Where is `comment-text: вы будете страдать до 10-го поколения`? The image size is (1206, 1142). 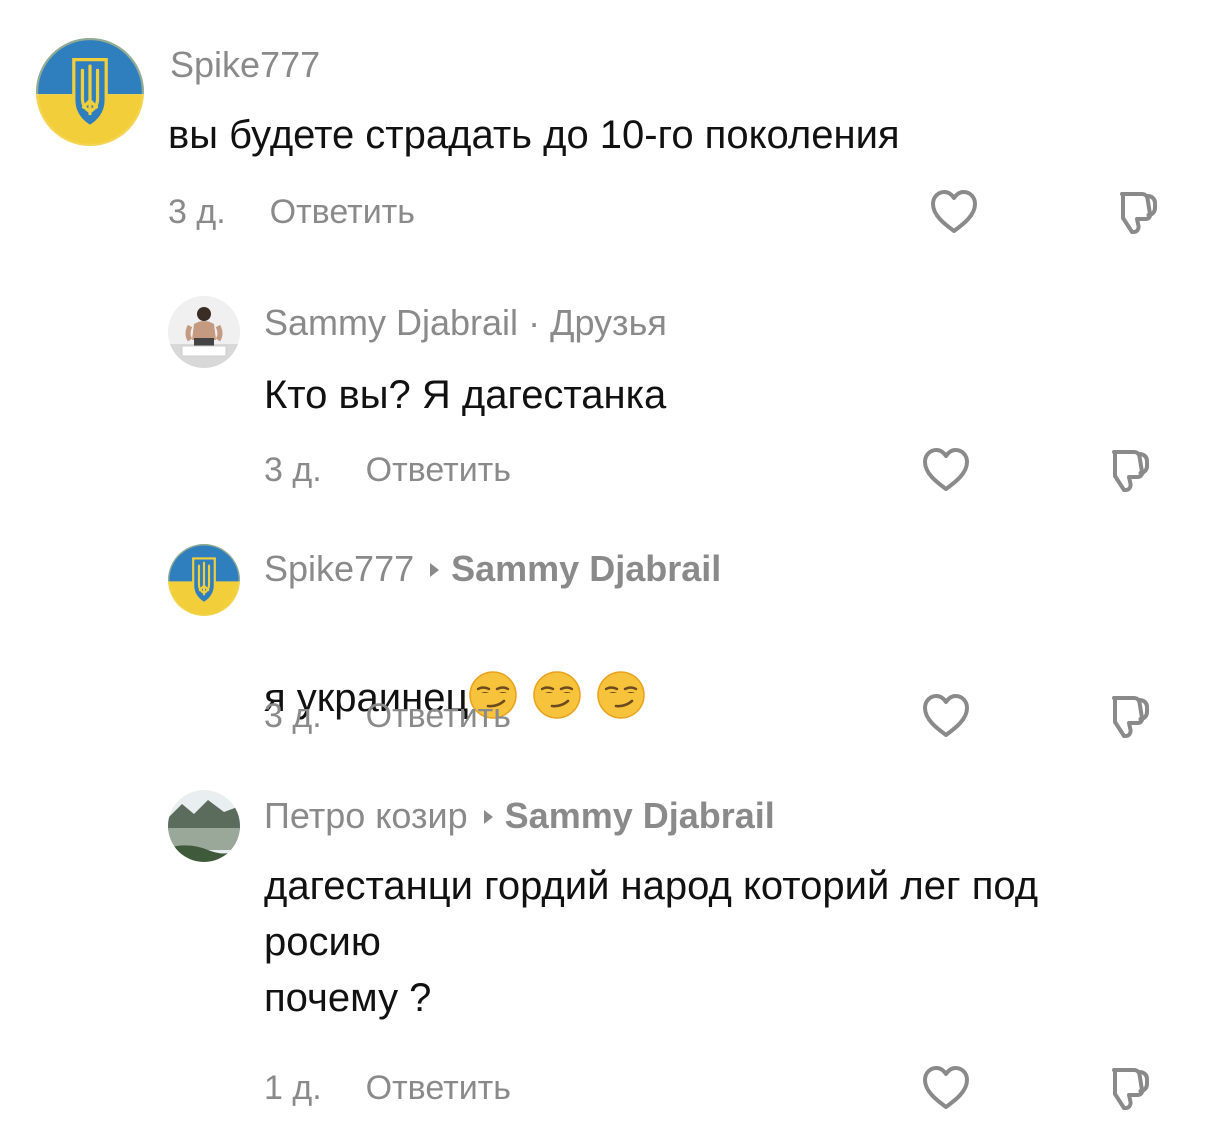
comment-text: вы будете страдать до 10-го поколения is located at coordinates (534, 135).